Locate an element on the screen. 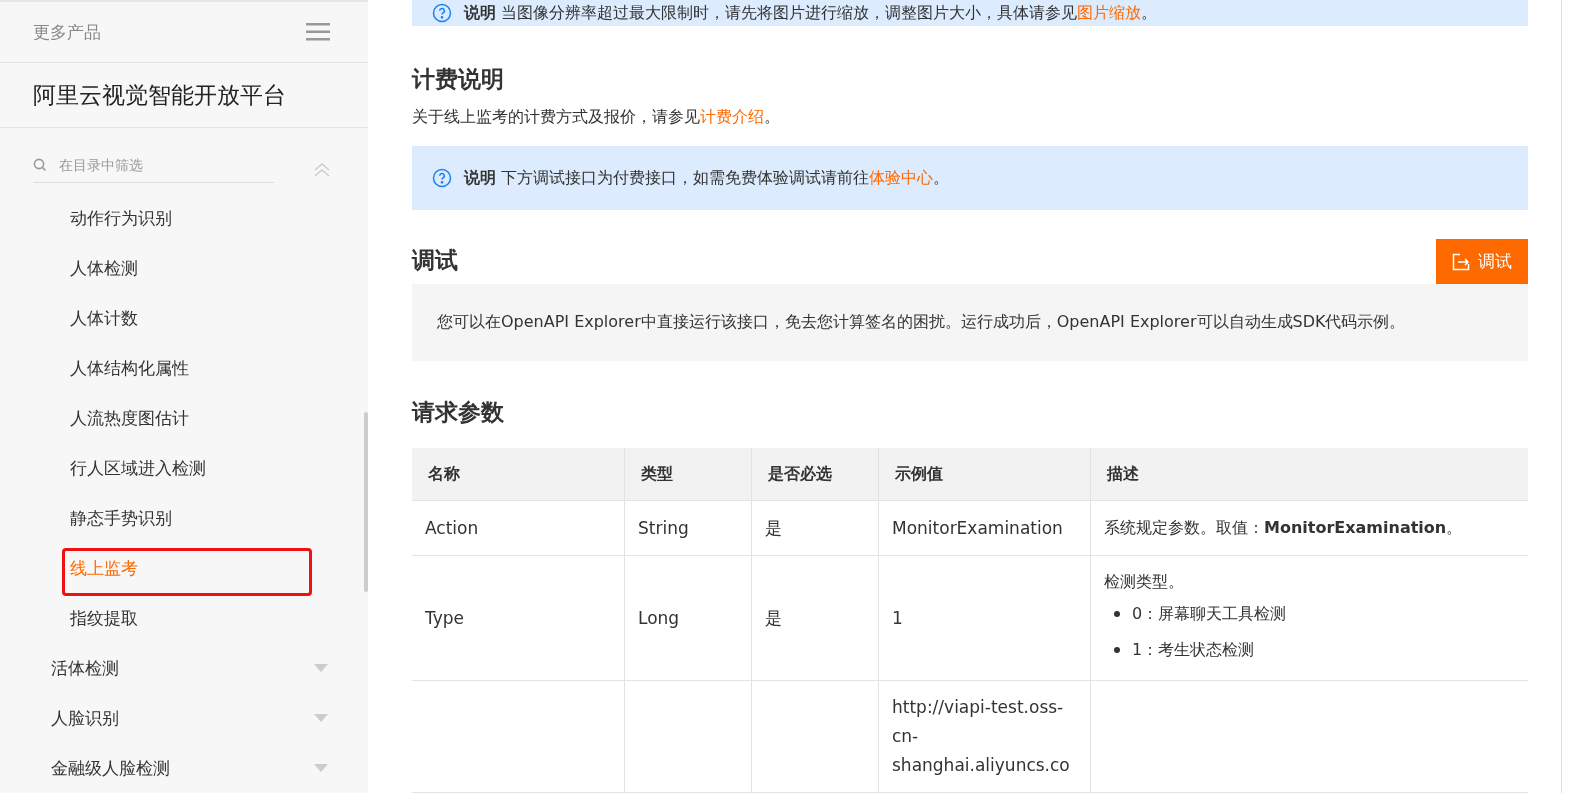  sidebar-item: 人流热度图估计 is located at coordinates (184, 418).